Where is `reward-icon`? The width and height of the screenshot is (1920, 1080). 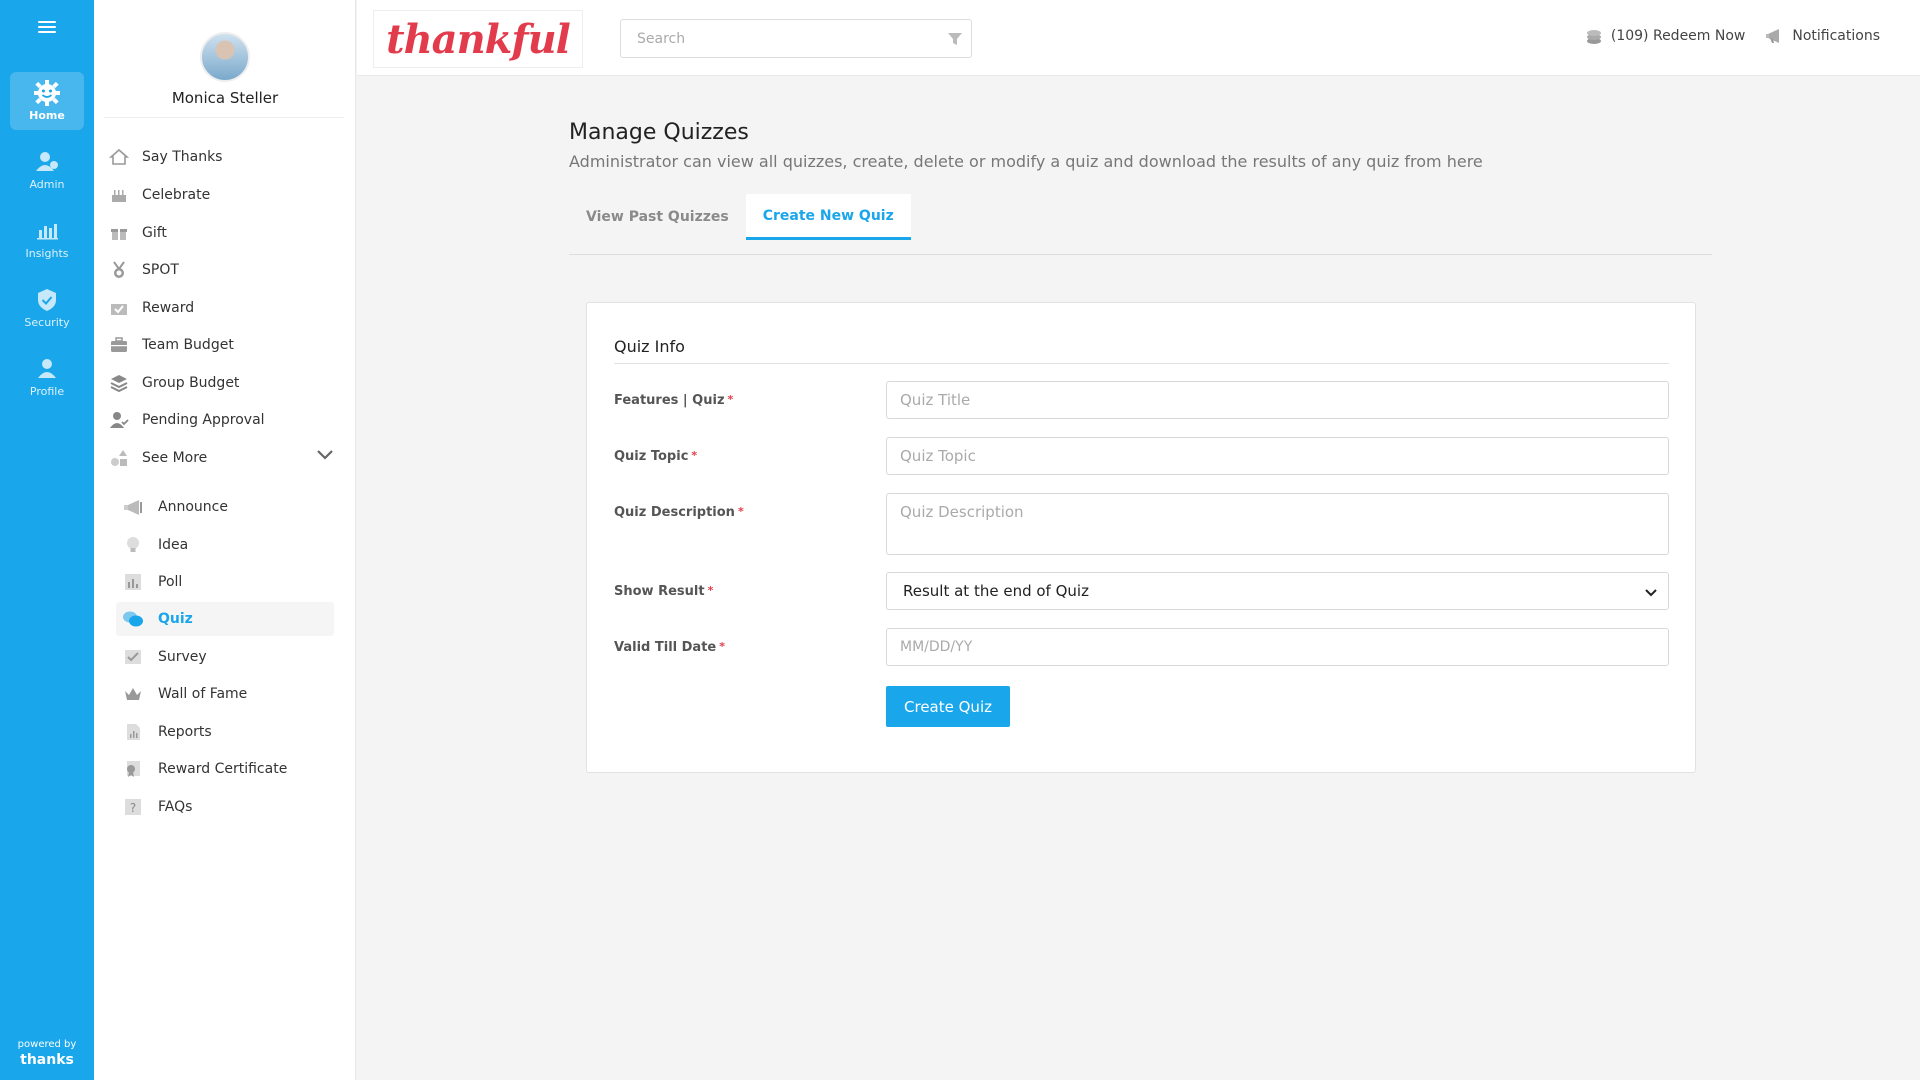 reward-icon is located at coordinates (119, 308).